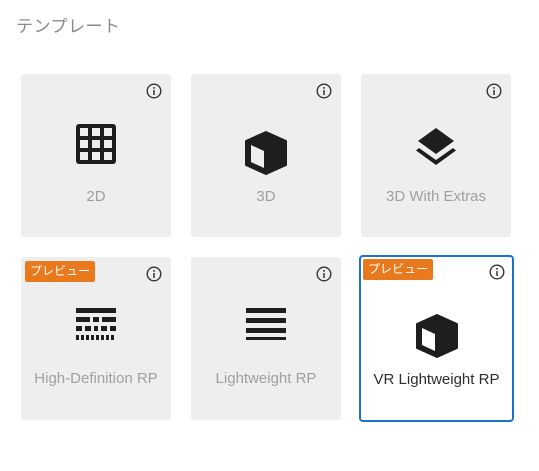 The height and width of the screenshot is (471, 539). Describe the element at coordinates (96, 378) in the screenshot. I see `template-label: High-Definition RP` at that location.